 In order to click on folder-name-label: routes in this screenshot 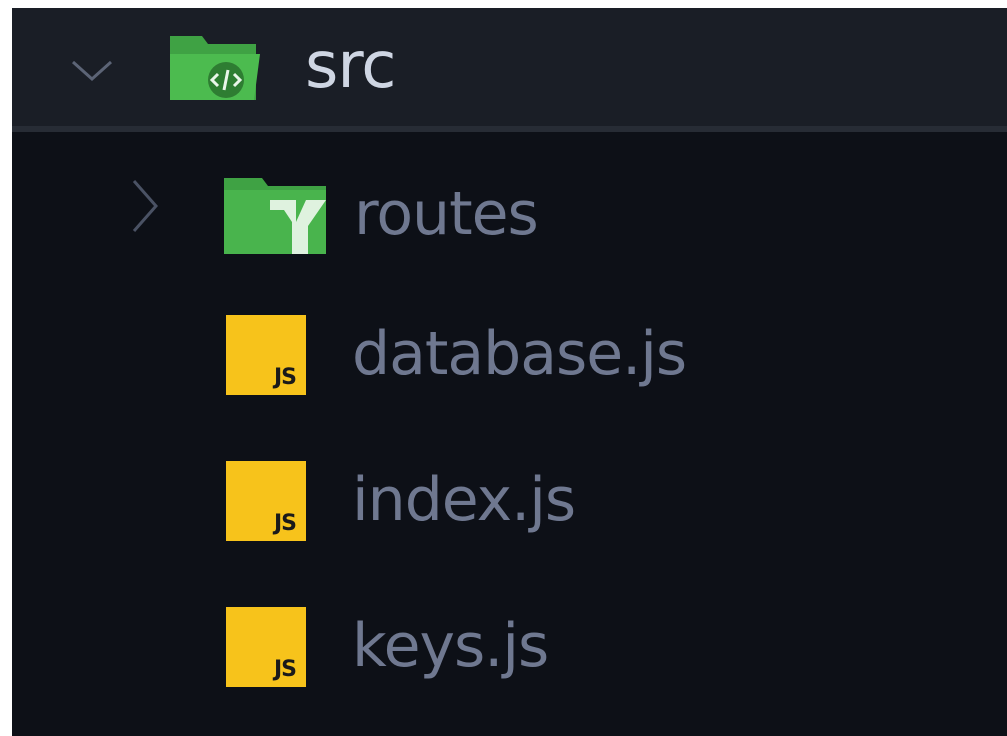, I will do `click(446, 214)`.